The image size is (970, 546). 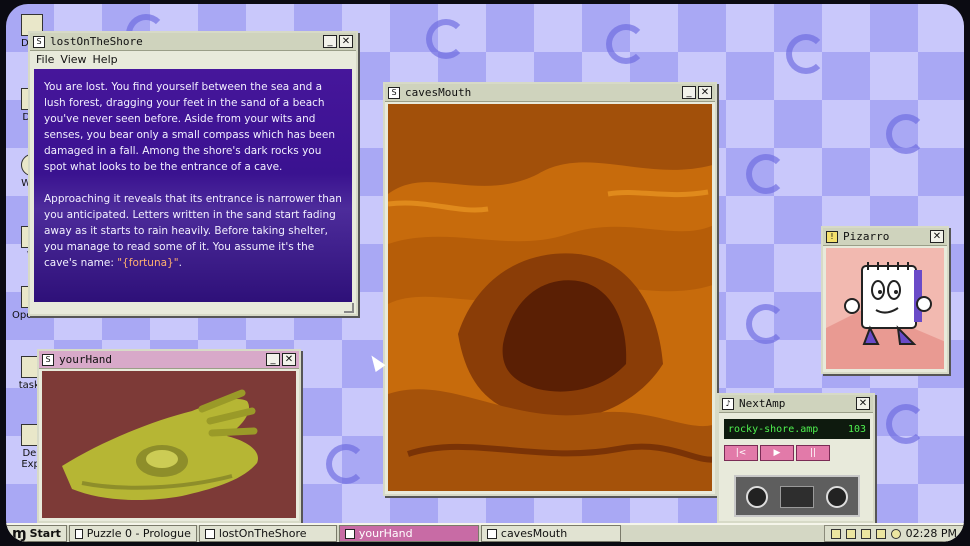 I want to click on network-icon, so click(x=865, y=533).